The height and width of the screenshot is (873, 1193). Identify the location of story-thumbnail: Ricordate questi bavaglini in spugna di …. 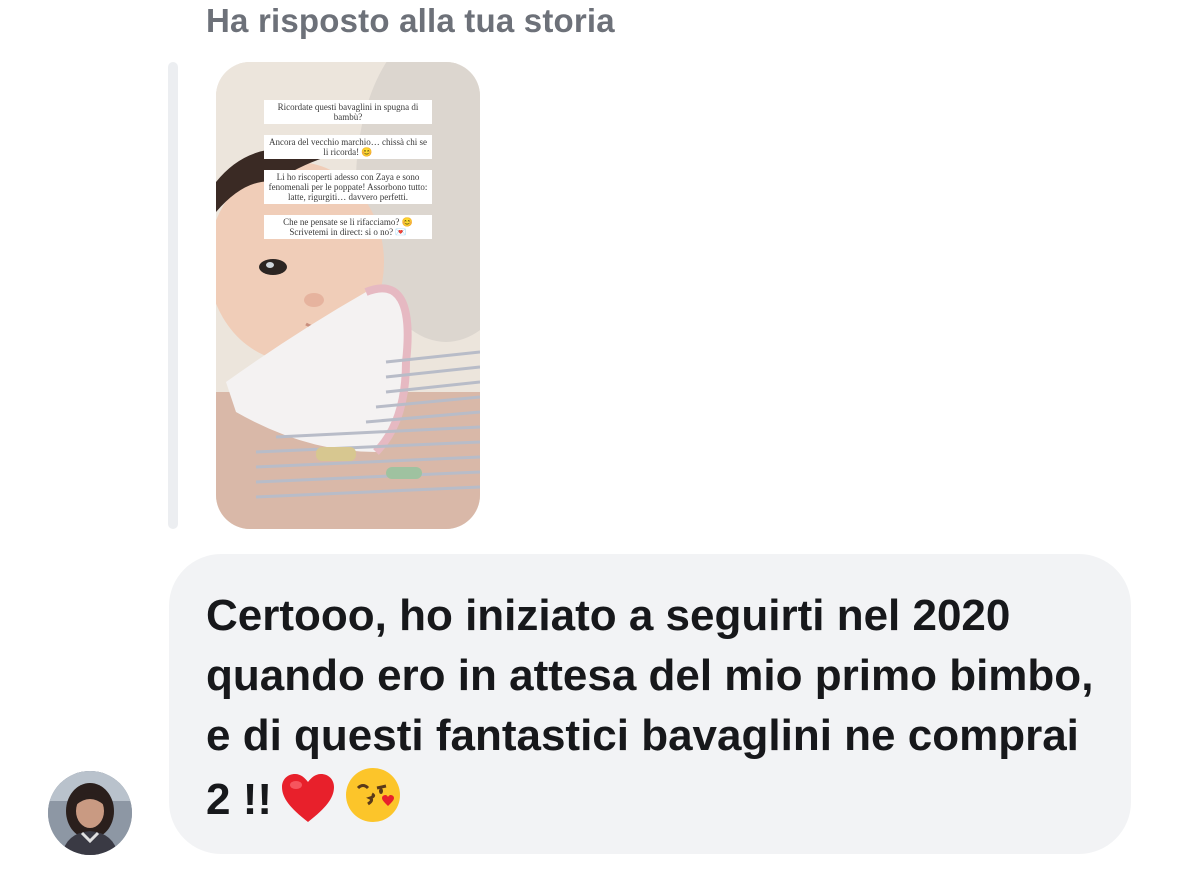
(348, 295).